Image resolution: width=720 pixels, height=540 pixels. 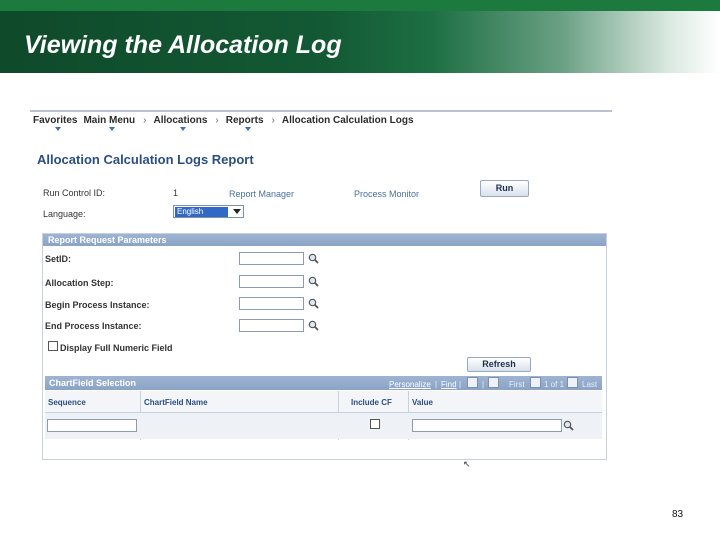 What do you see at coordinates (410, 384) in the screenshot?
I see `personalize-link: Personalize` at bounding box center [410, 384].